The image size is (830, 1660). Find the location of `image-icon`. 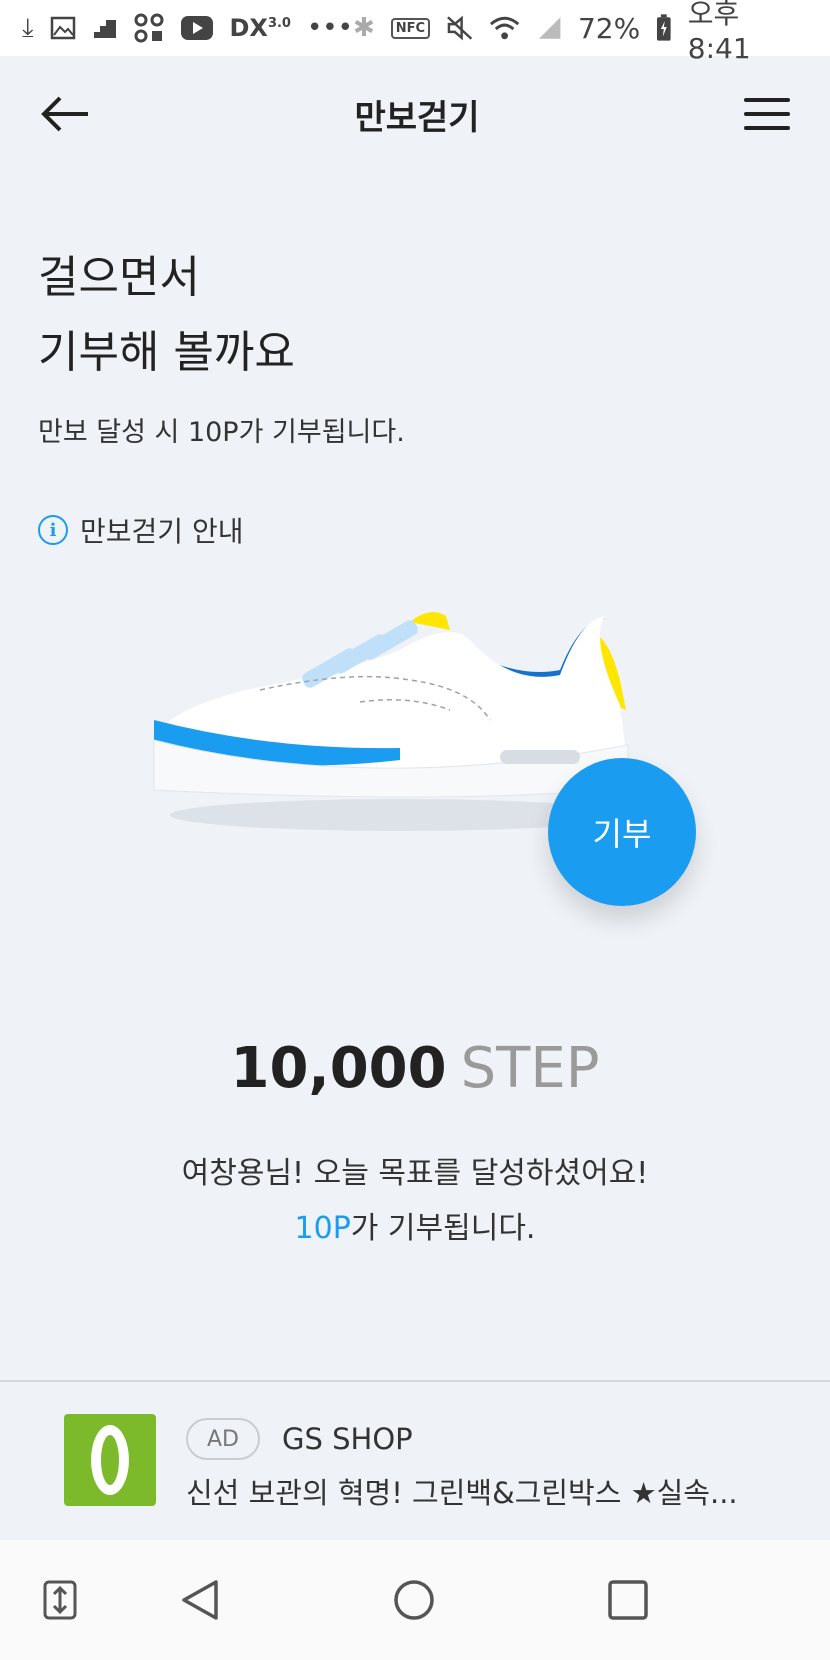

image-icon is located at coordinates (62, 28).